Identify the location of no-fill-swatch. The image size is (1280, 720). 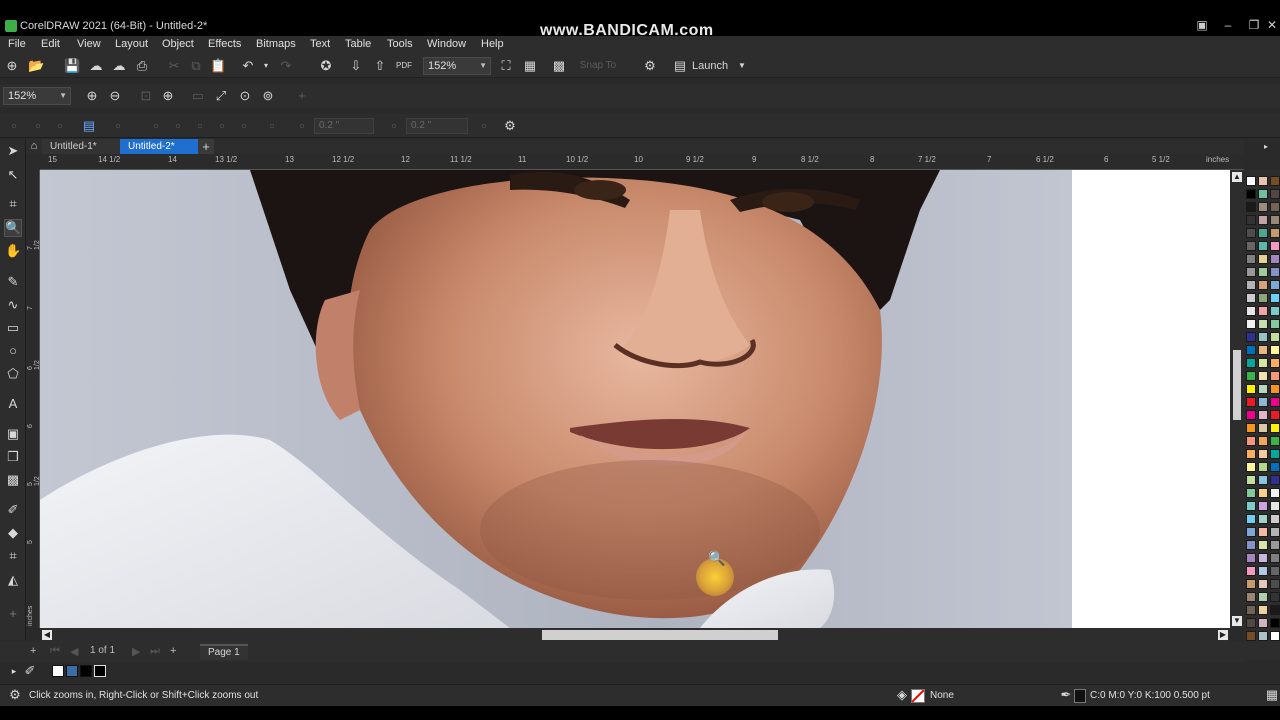
(918, 696).